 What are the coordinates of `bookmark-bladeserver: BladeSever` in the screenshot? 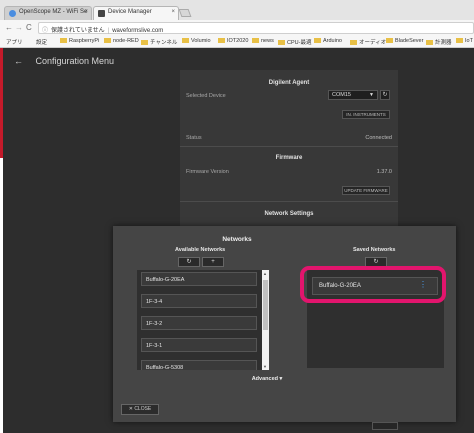 It's located at (404, 41).